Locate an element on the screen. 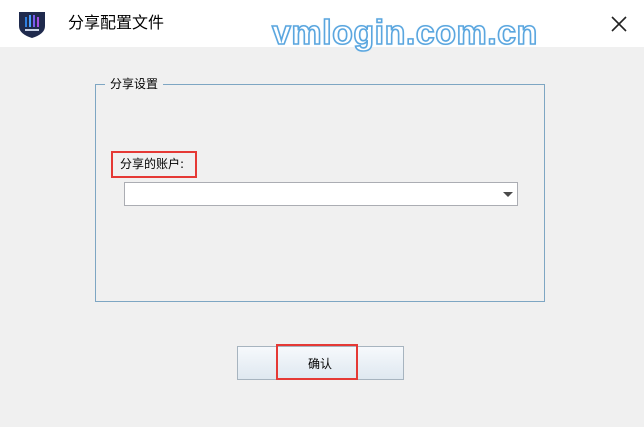  chevron-down-icon is located at coordinates (508, 194).